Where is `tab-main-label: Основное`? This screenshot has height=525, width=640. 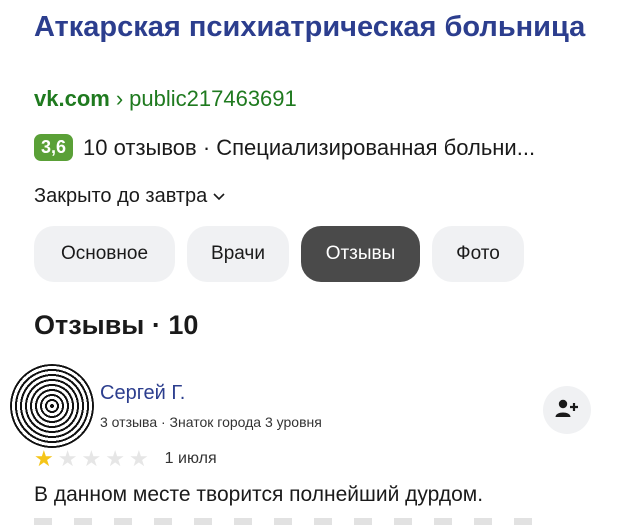 tab-main-label: Основное is located at coordinates (104, 253).